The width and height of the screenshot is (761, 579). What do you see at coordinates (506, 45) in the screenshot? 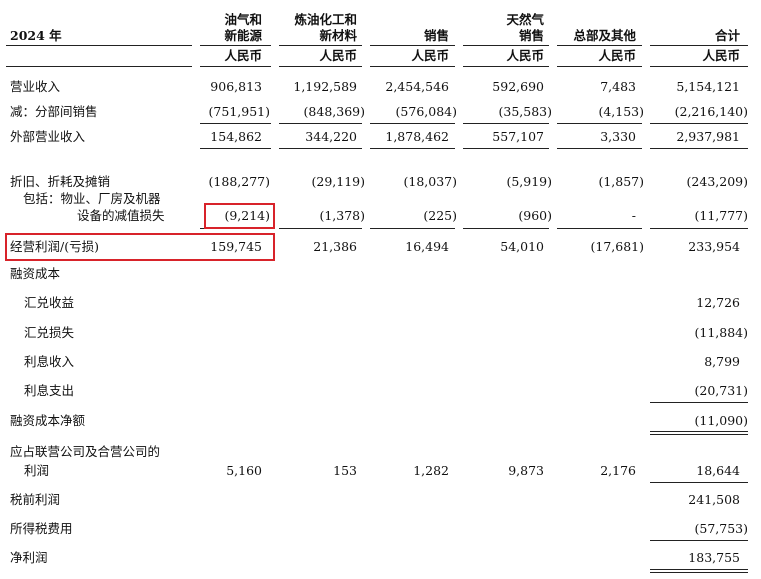
I see `header-rule-col4` at bounding box center [506, 45].